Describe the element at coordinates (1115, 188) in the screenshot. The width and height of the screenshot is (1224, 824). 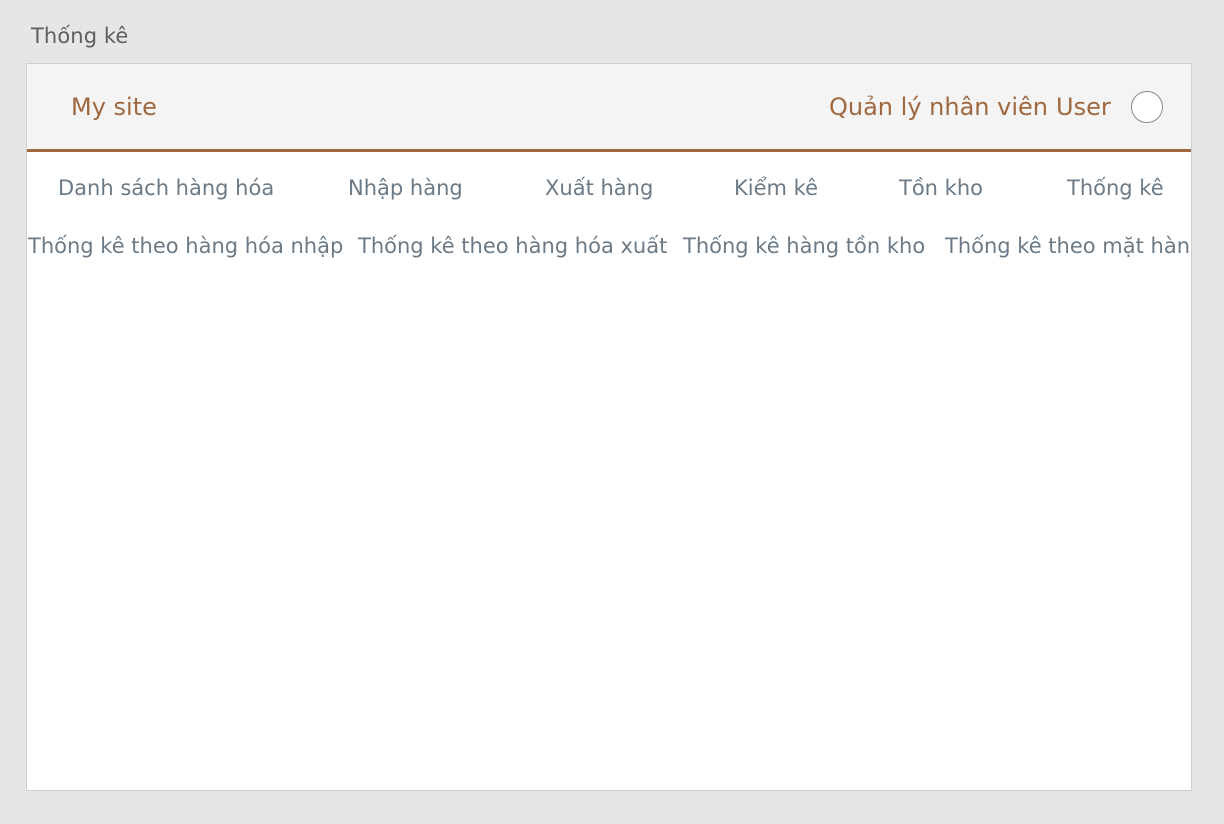
I see `menu-item-statistics: Thống kê` at that location.